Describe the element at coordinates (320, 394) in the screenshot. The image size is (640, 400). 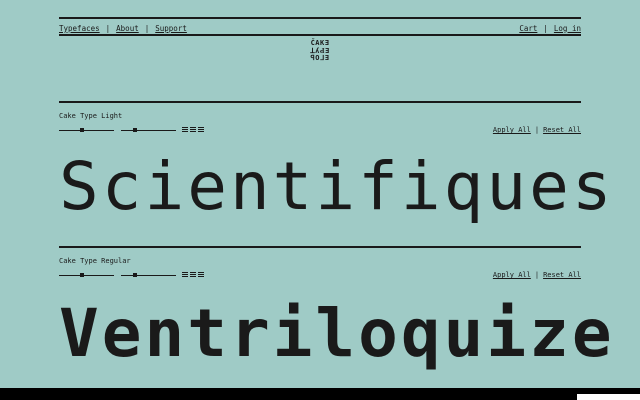
I see `bottom-bar` at that location.